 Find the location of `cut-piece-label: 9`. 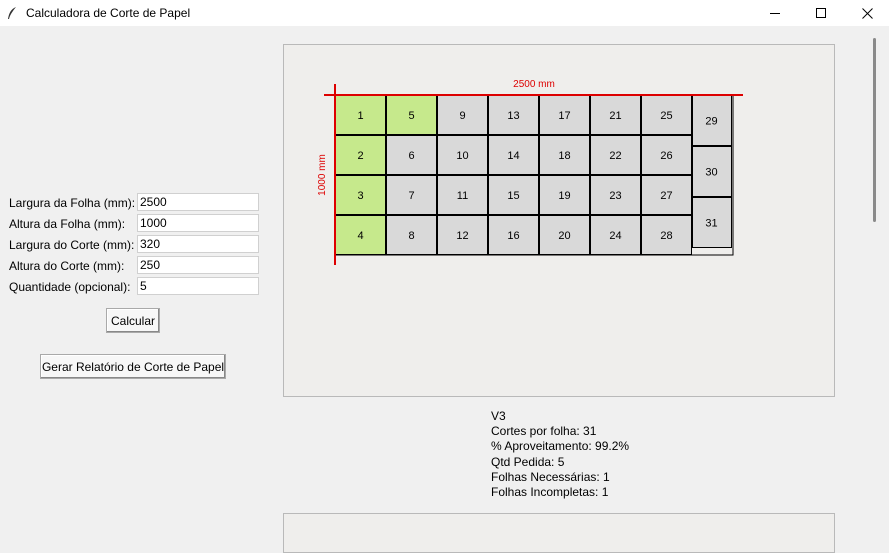

cut-piece-label: 9 is located at coordinates (462, 116).